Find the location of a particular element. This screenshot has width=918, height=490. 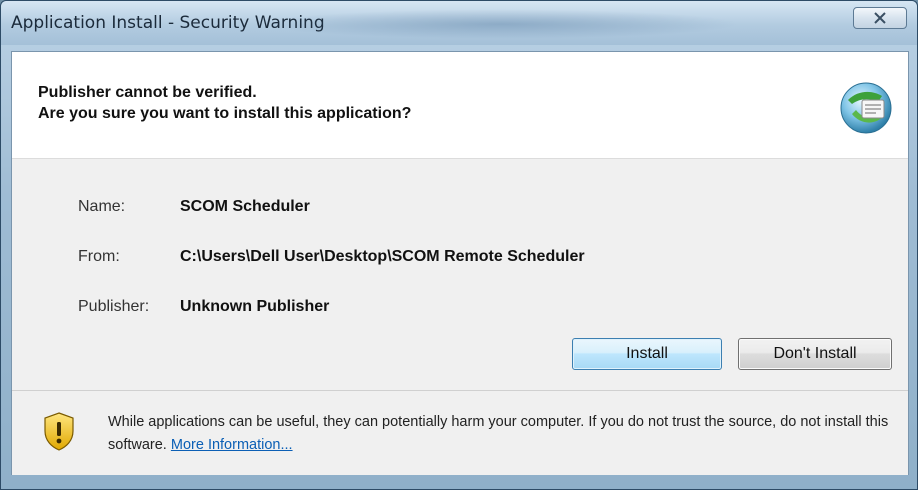

clickonce-globe-icon is located at coordinates (866, 108).